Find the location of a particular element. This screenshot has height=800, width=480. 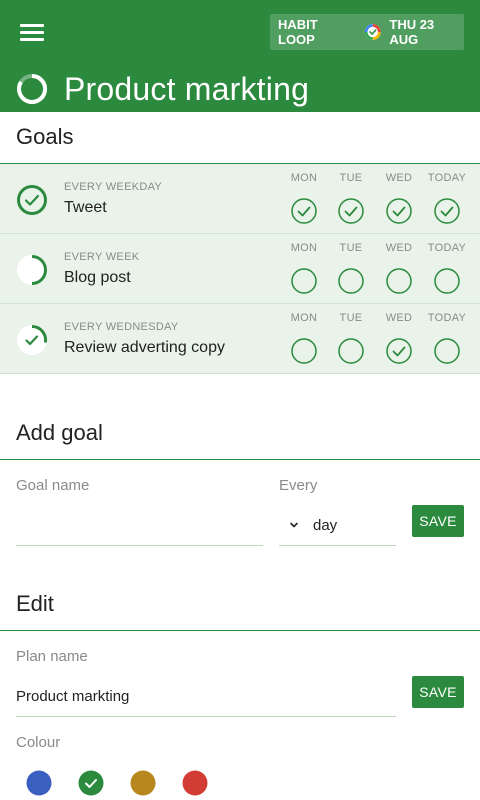

plan-name-input is located at coordinates (206, 696).